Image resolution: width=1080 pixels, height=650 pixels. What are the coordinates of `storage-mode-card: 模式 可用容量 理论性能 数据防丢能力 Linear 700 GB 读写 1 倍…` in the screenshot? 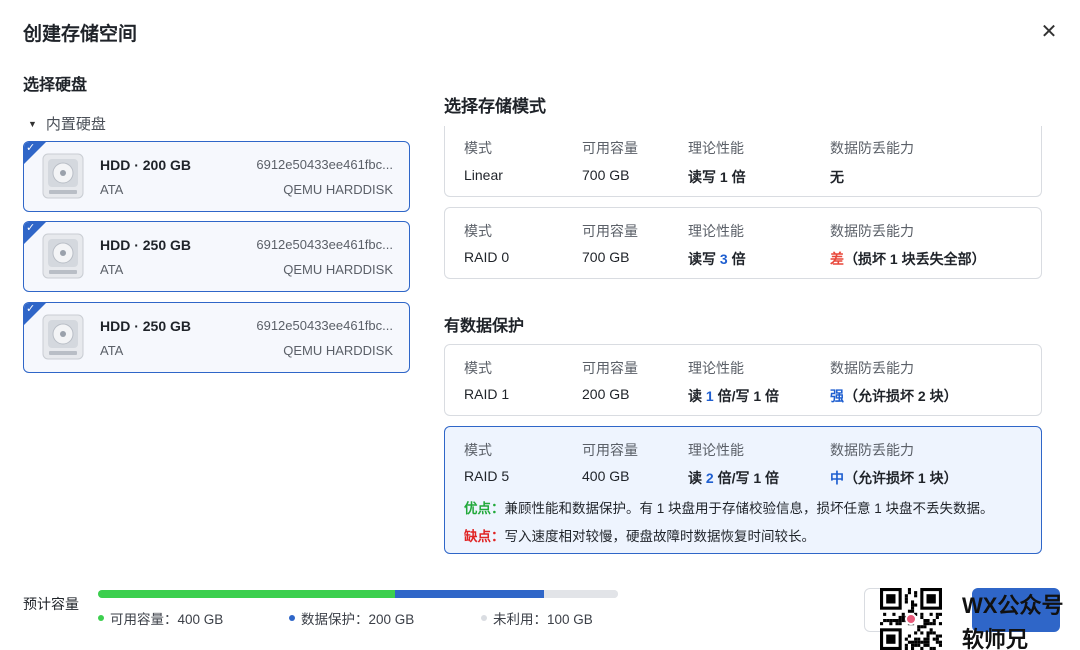 It's located at (743, 161).